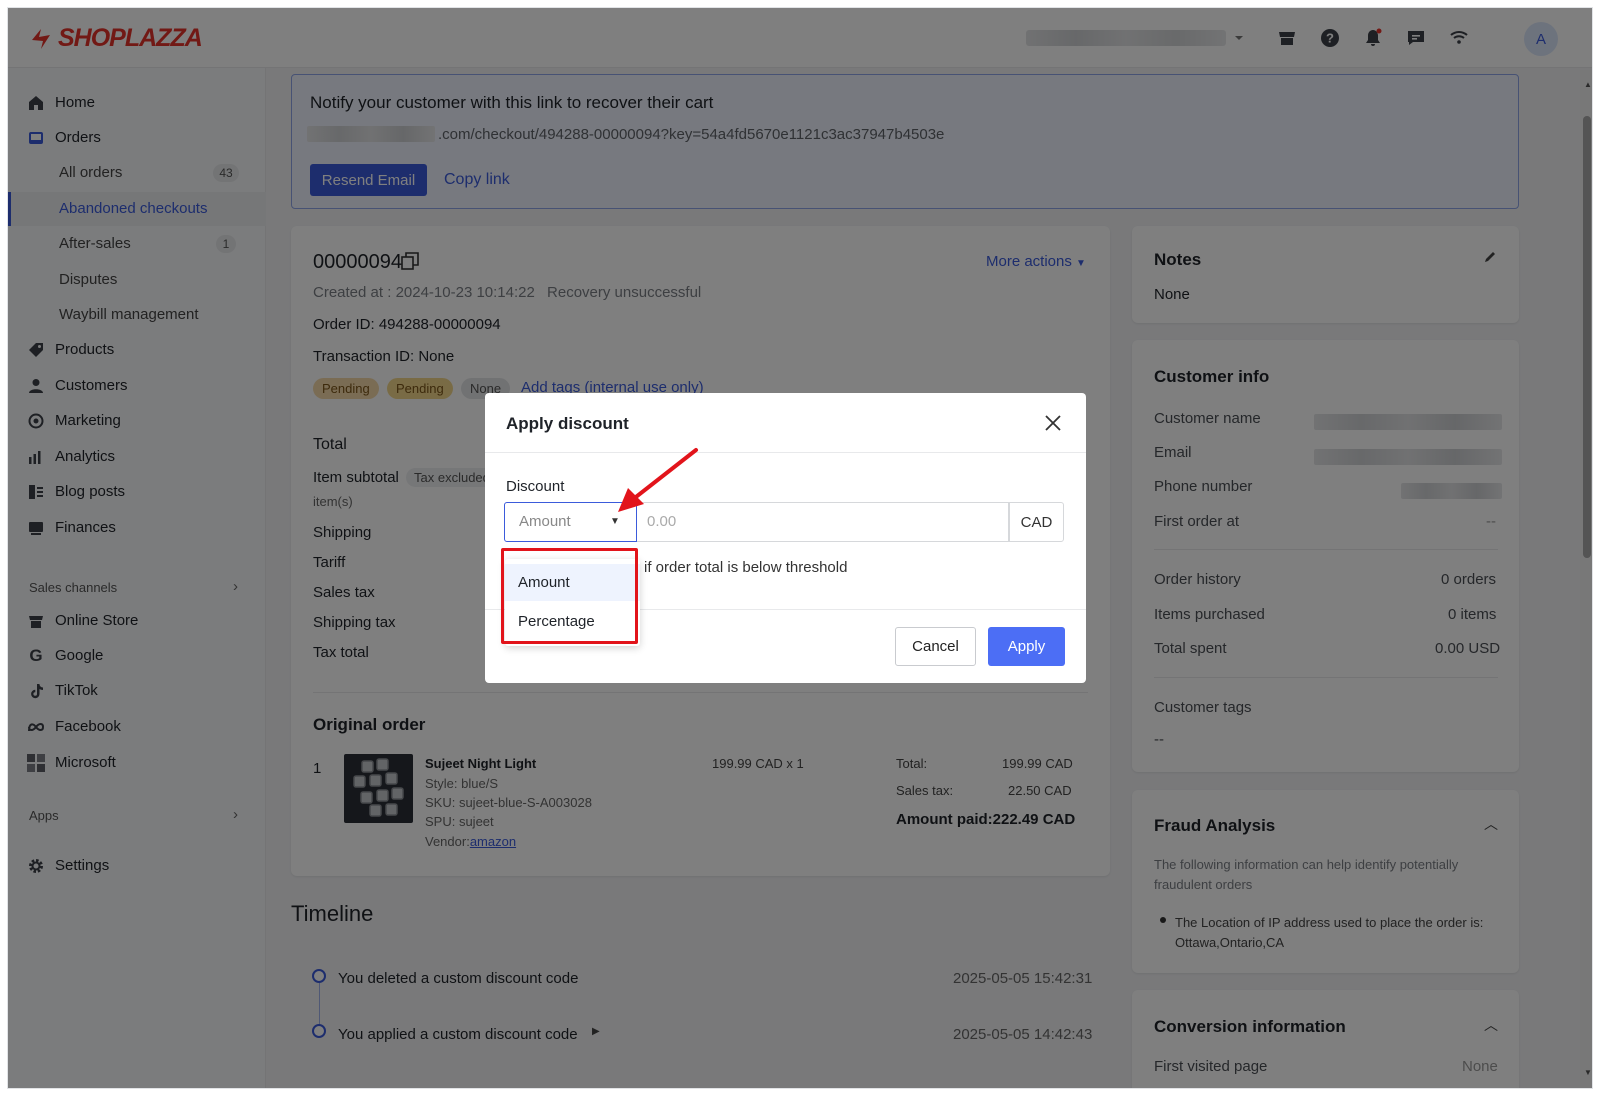 This screenshot has height=1096, width=1600. Describe the element at coordinates (567, 423) in the screenshot. I see `dialog-title: Apply discount` at that location.